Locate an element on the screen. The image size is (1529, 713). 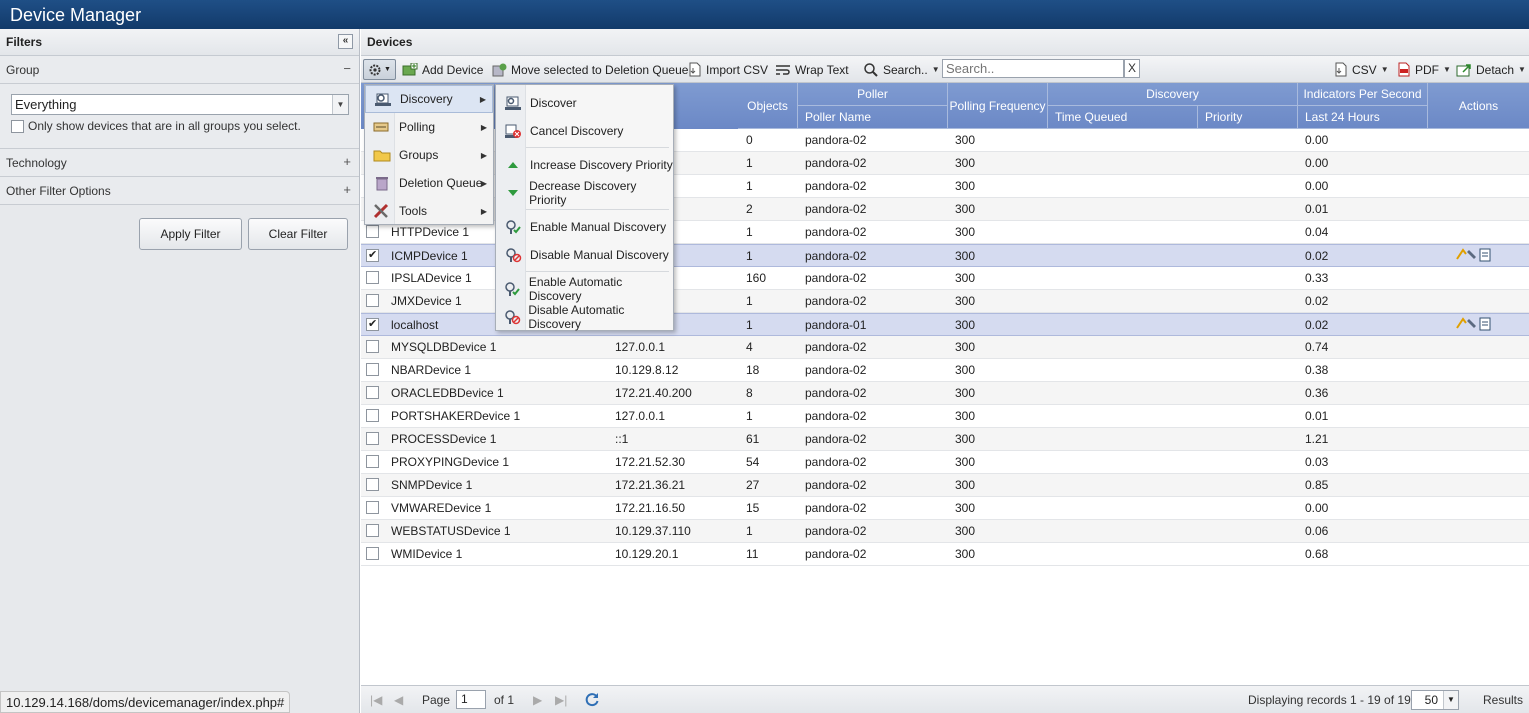
results-per-page-select: 50 ▼ is located at coordinates (1435, 700).